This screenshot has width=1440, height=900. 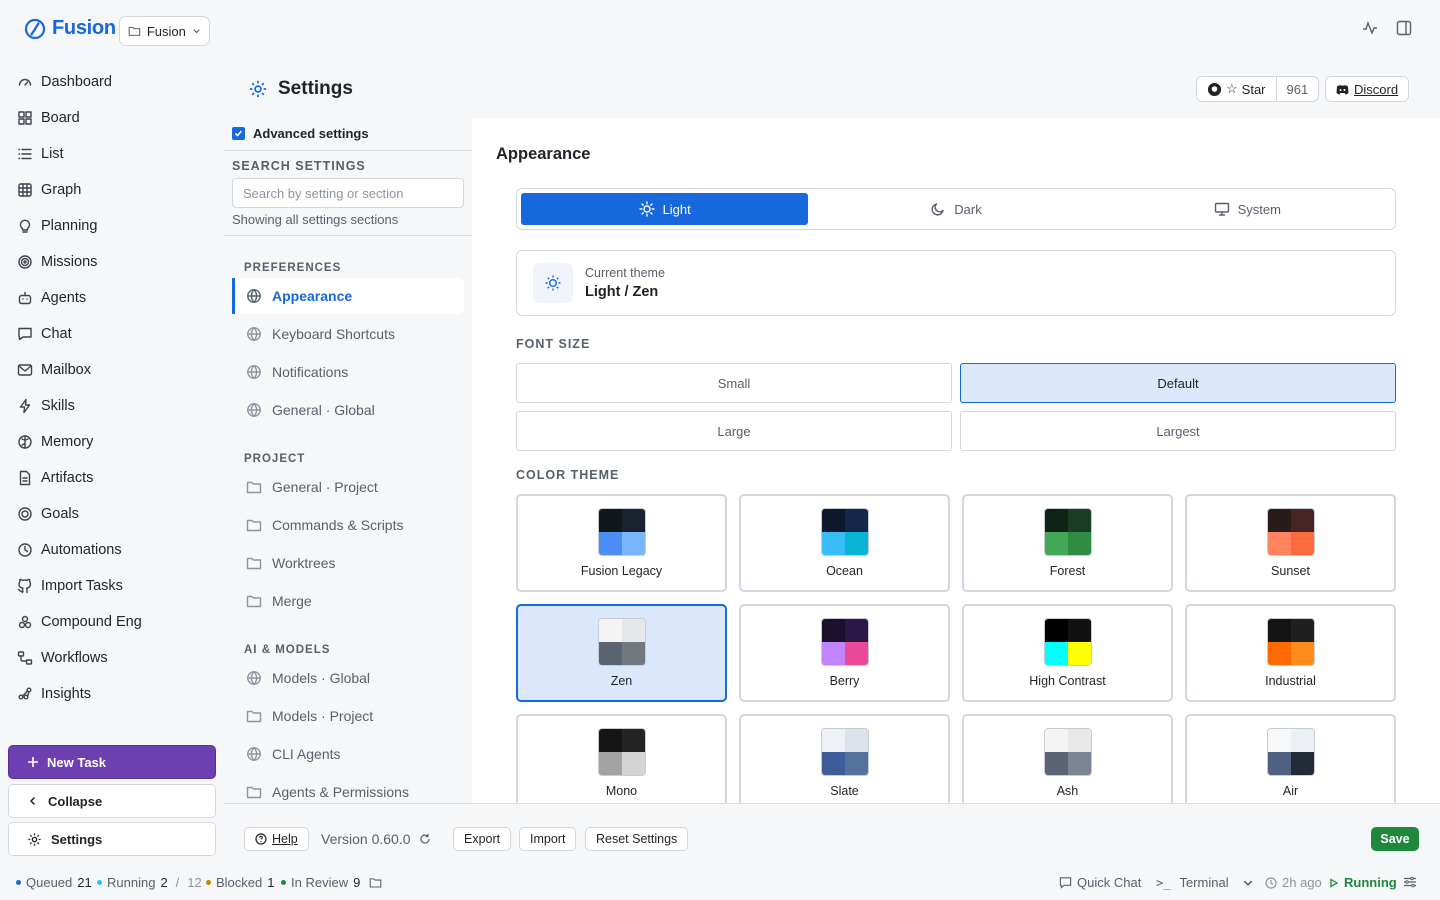 What do you see at coordinates (955, 209) in the screenshot?
I see `mode-dark-button: Dark` at bounding box center [955, 209].